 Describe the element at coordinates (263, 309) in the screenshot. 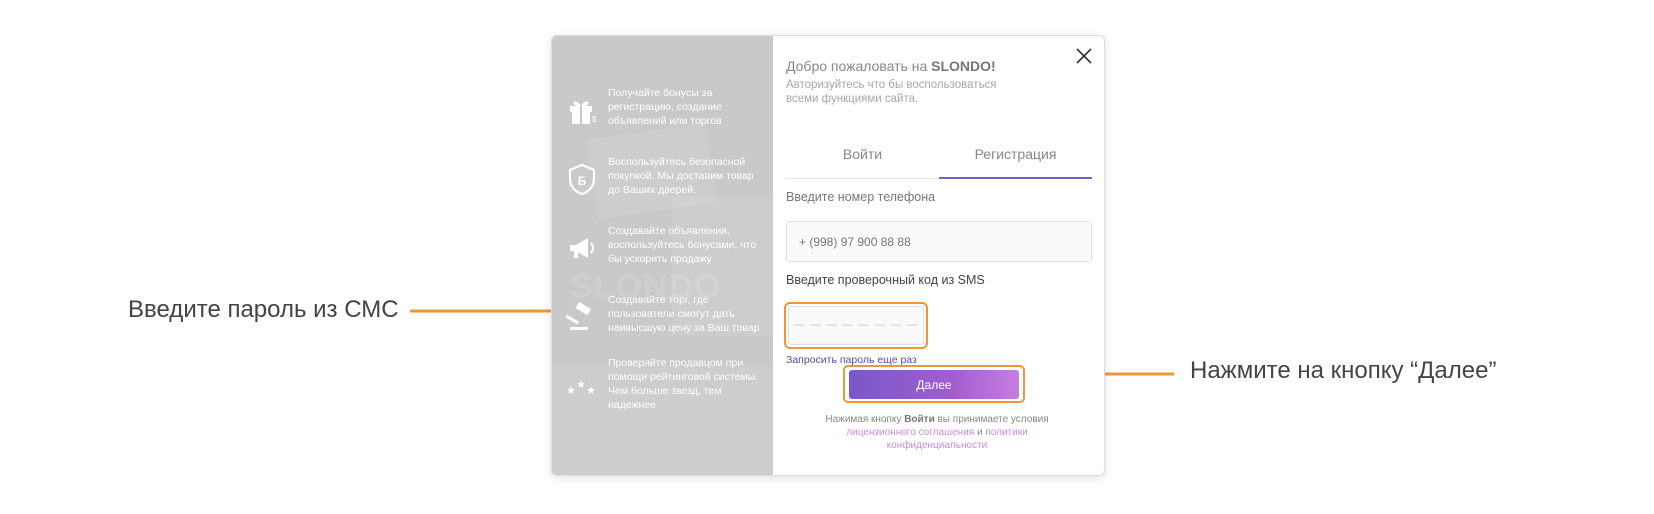

I see `annotation-enter-sms: Введите пароль из СМС` at that location.